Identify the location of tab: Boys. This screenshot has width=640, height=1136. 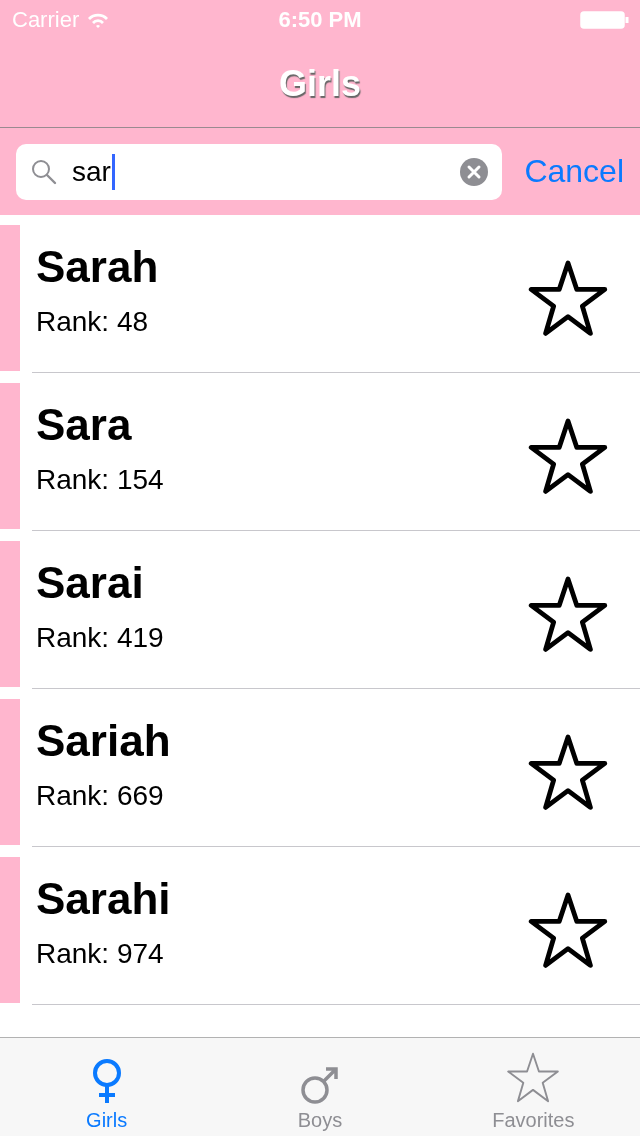
(320, 1087).